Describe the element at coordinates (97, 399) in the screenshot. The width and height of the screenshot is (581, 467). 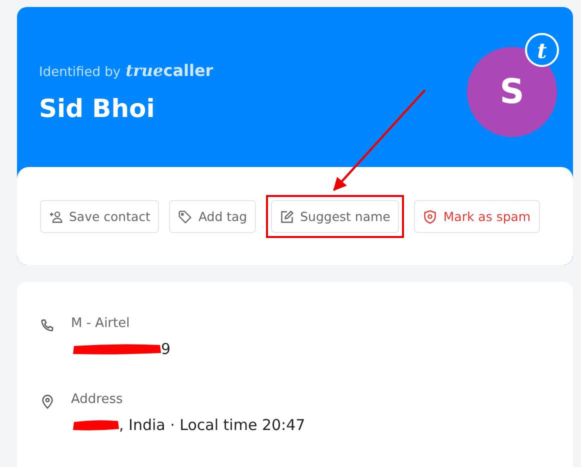
I see `detail-label: Address` at that location.